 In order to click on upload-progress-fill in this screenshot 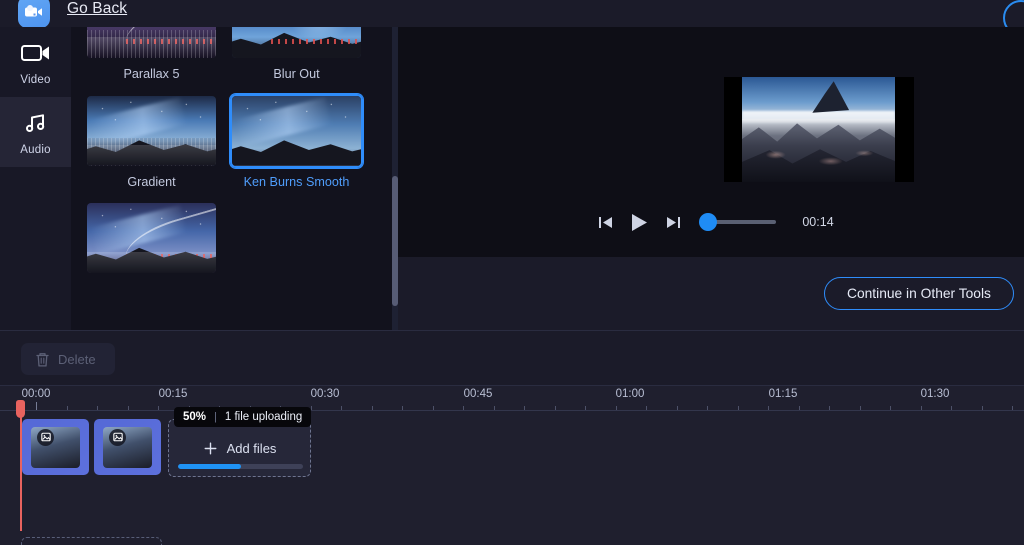, I will do `click(209, 466)`.